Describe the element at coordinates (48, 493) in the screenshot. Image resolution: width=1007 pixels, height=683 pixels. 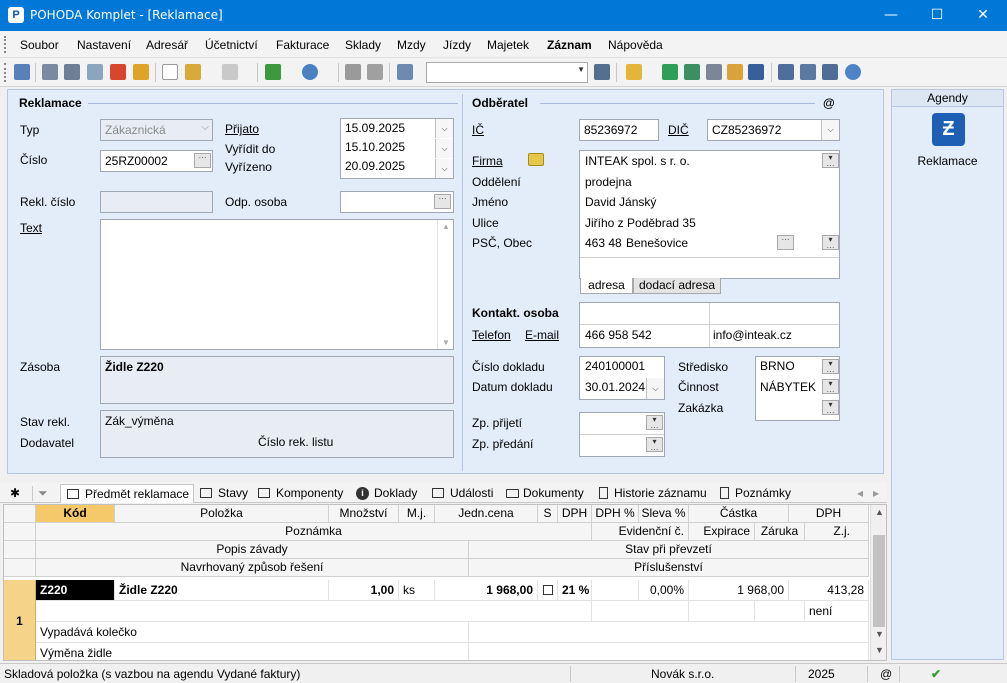
I see `filter-icon: ⏷` at that location.